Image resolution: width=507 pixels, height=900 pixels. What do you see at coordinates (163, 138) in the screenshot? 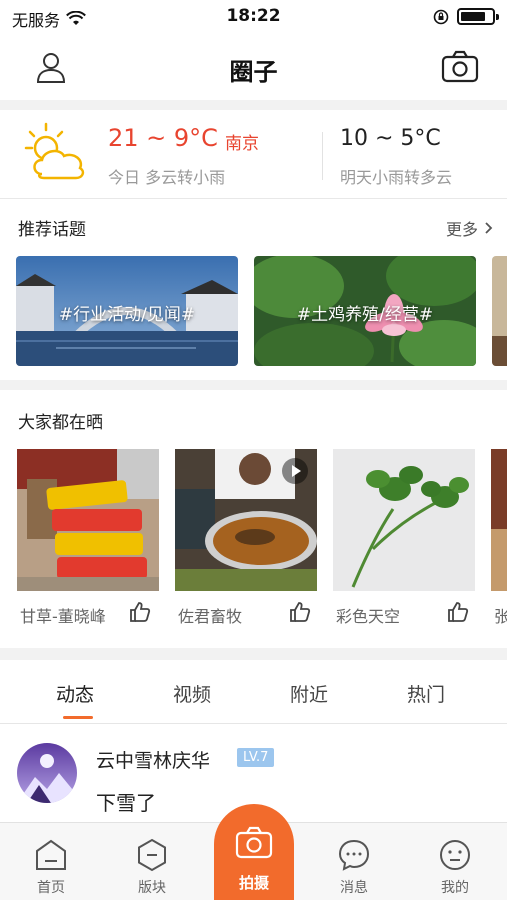
I see `today-temperature: 21 ~ 9°C` at bounding box center [163, 138].